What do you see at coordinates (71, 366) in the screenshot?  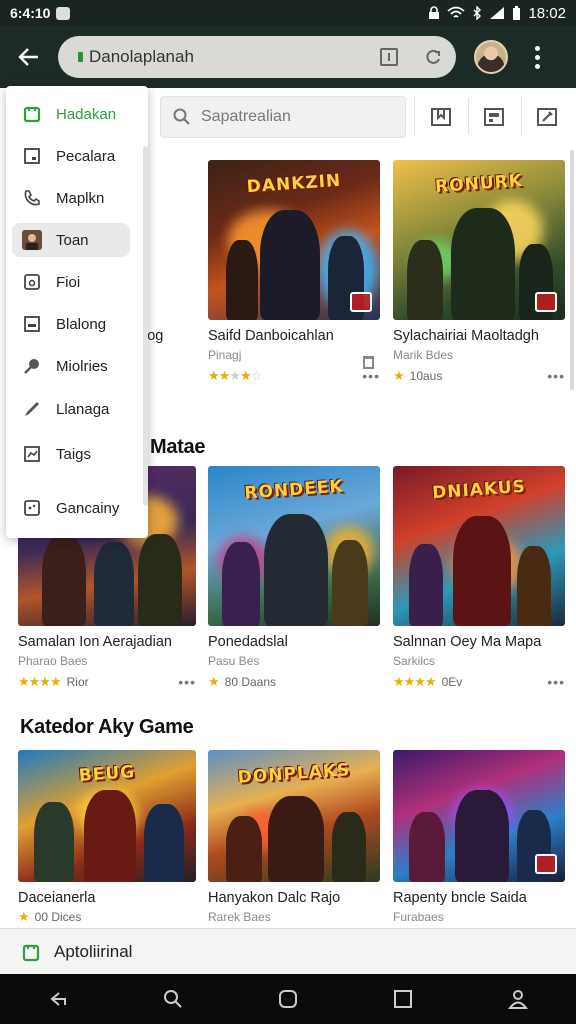 I see `drawer-item-miolries: Miolries` at bounding box center [71, 366].